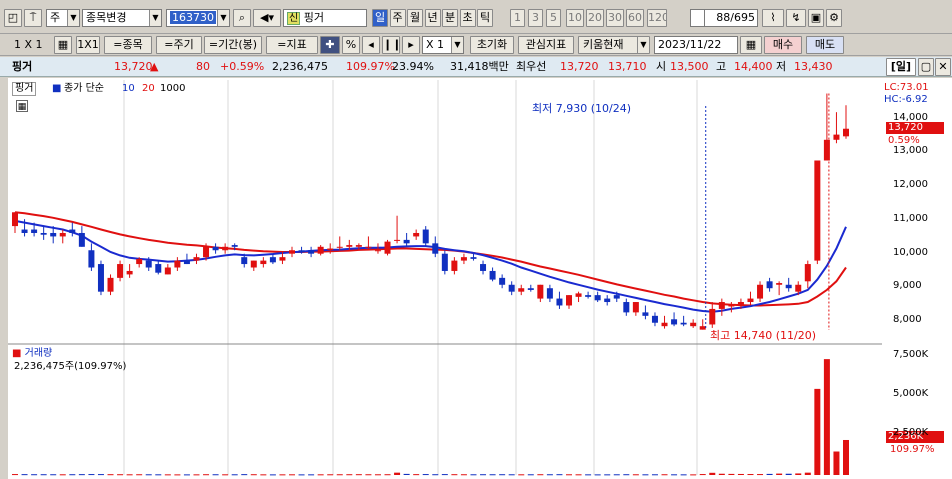  Describe the element at coordinates (24, 89) in the screenshot. I see `price-panel-tag: 핑거` at that location.